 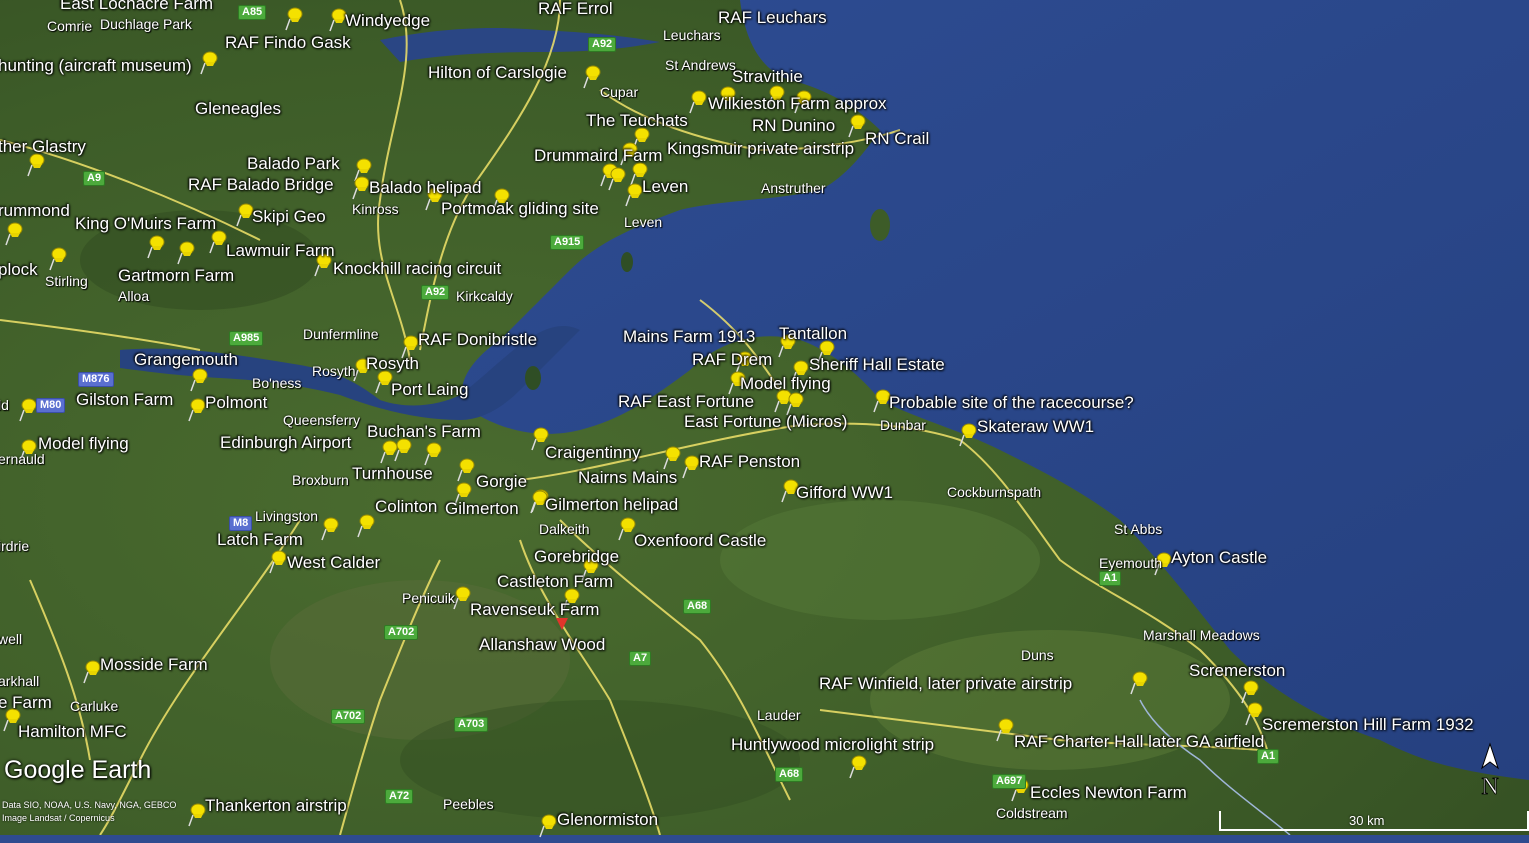 I want to click on placemark-label: Colinton, so click(x=406, y=506).